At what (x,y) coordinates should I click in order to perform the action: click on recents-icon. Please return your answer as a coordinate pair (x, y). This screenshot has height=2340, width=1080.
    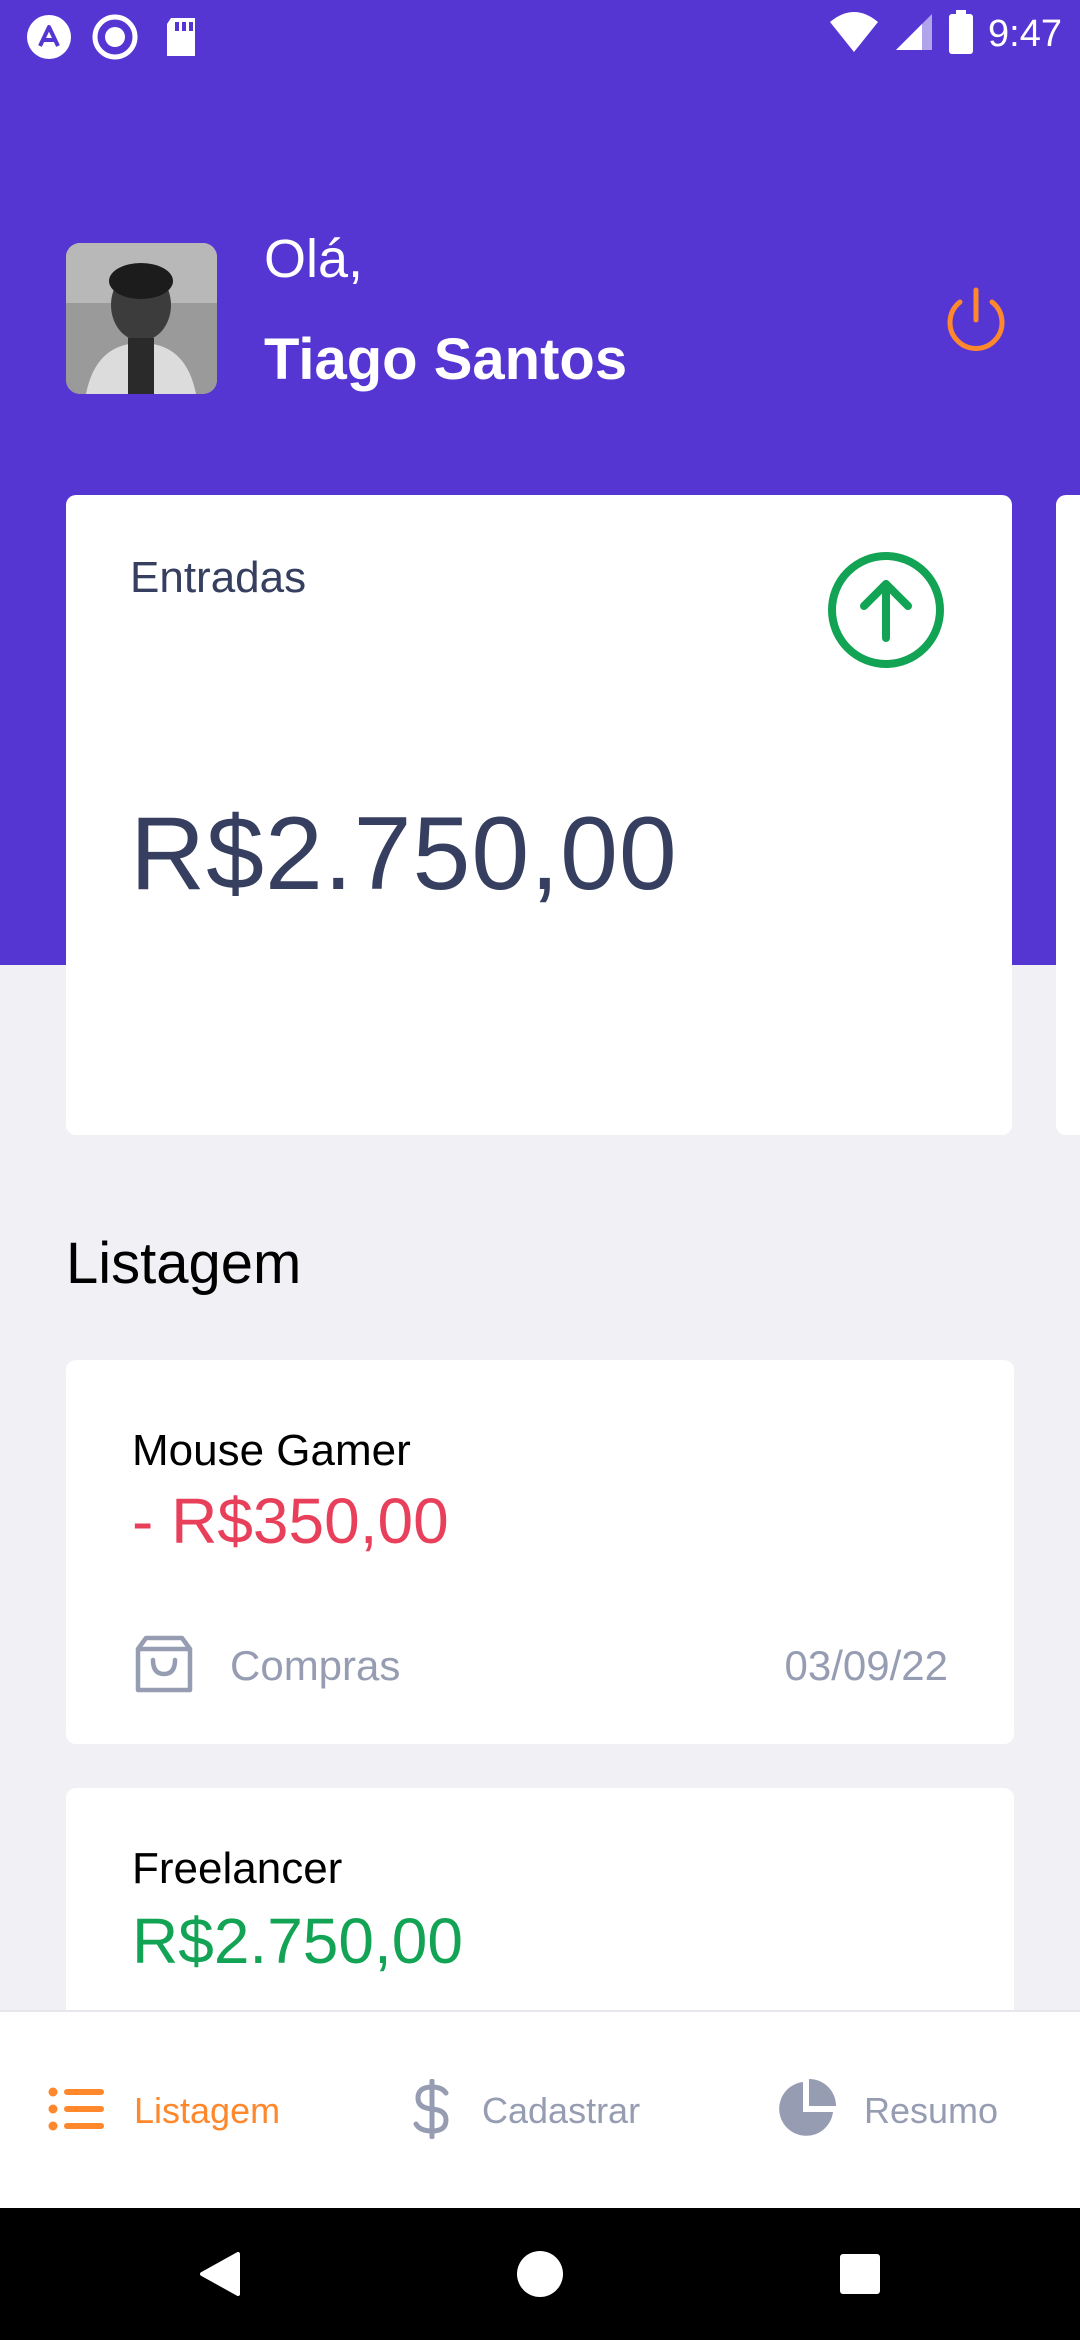
    Looking at the image, I should click on (860, 2274).